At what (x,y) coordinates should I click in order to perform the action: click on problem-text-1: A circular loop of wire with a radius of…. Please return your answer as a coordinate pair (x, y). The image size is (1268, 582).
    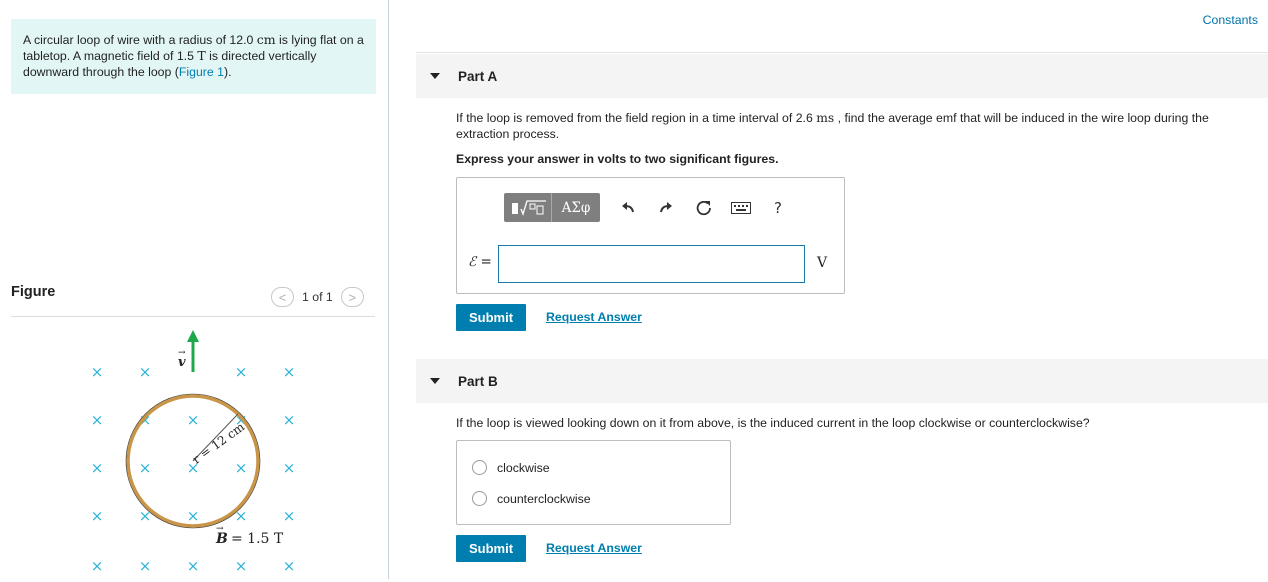
    Looking at the image, I should click on (140, 40).